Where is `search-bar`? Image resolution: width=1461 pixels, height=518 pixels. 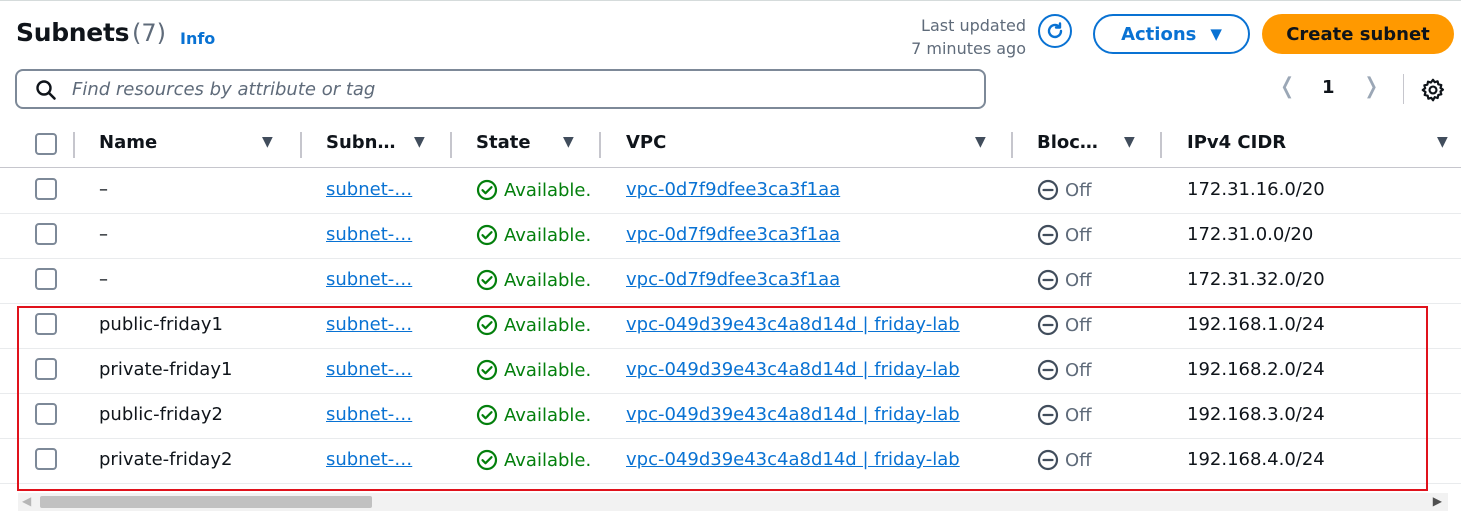
search-bar is located at coordinates (500, 89).